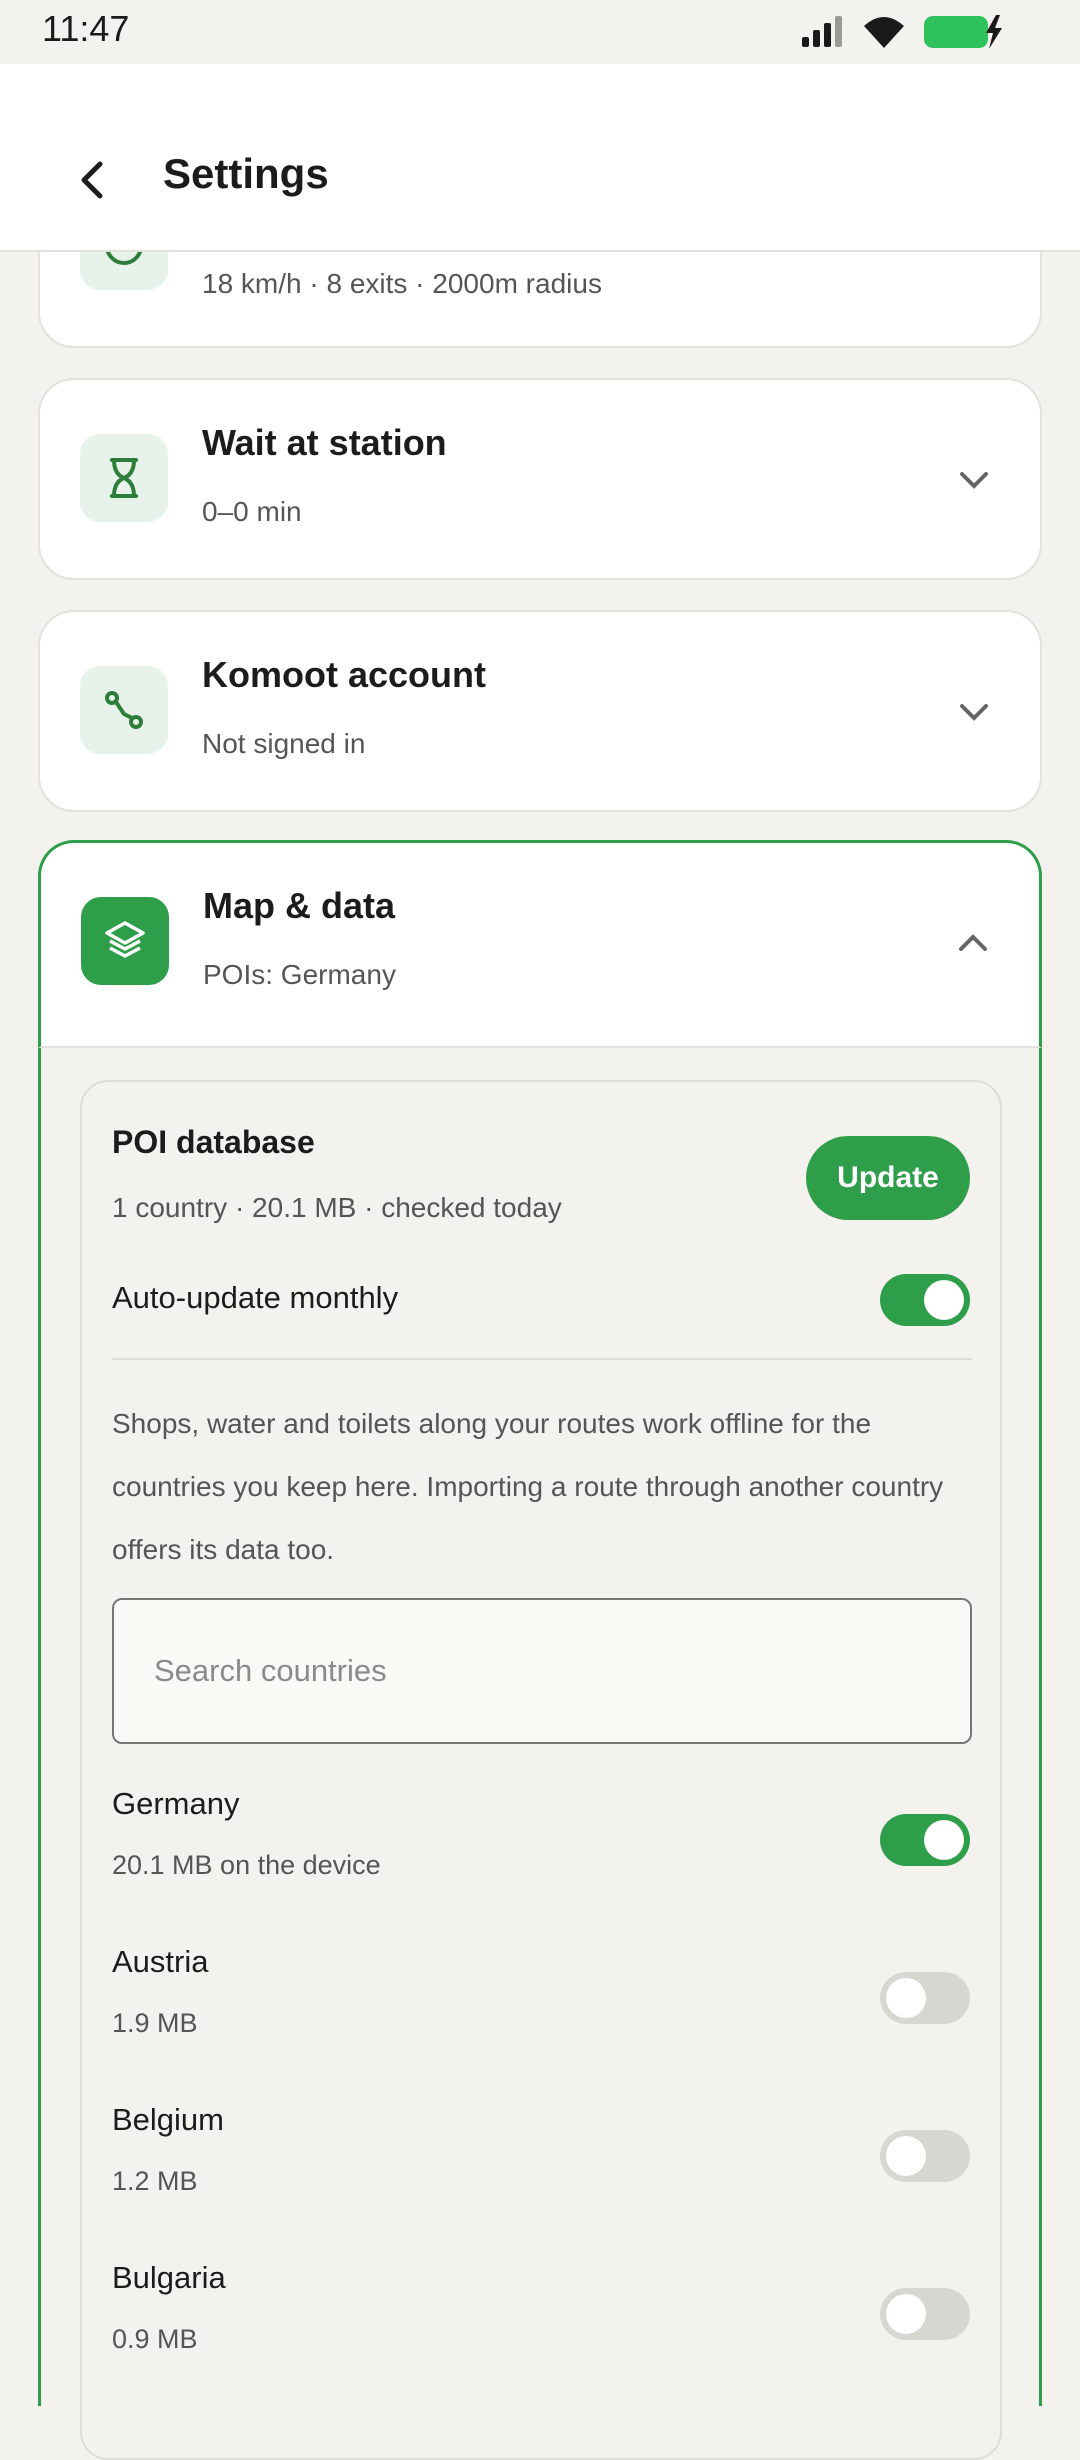 The width and height of the screenshot is (1080, 2460). Describe the element at coordinates (155, 2023) in the screenshot. I see `country-size: 1.9 MB` at that location.